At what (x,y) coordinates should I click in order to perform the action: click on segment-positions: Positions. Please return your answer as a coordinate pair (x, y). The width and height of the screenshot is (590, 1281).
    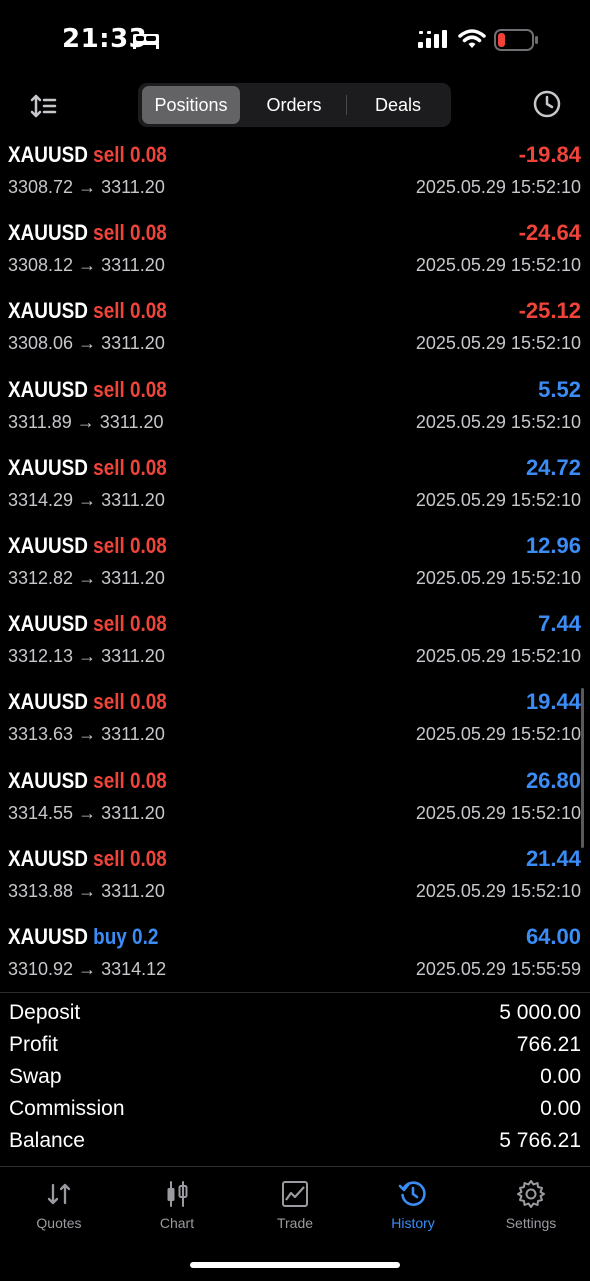
    Looking at the image, I should click on (191, 105).